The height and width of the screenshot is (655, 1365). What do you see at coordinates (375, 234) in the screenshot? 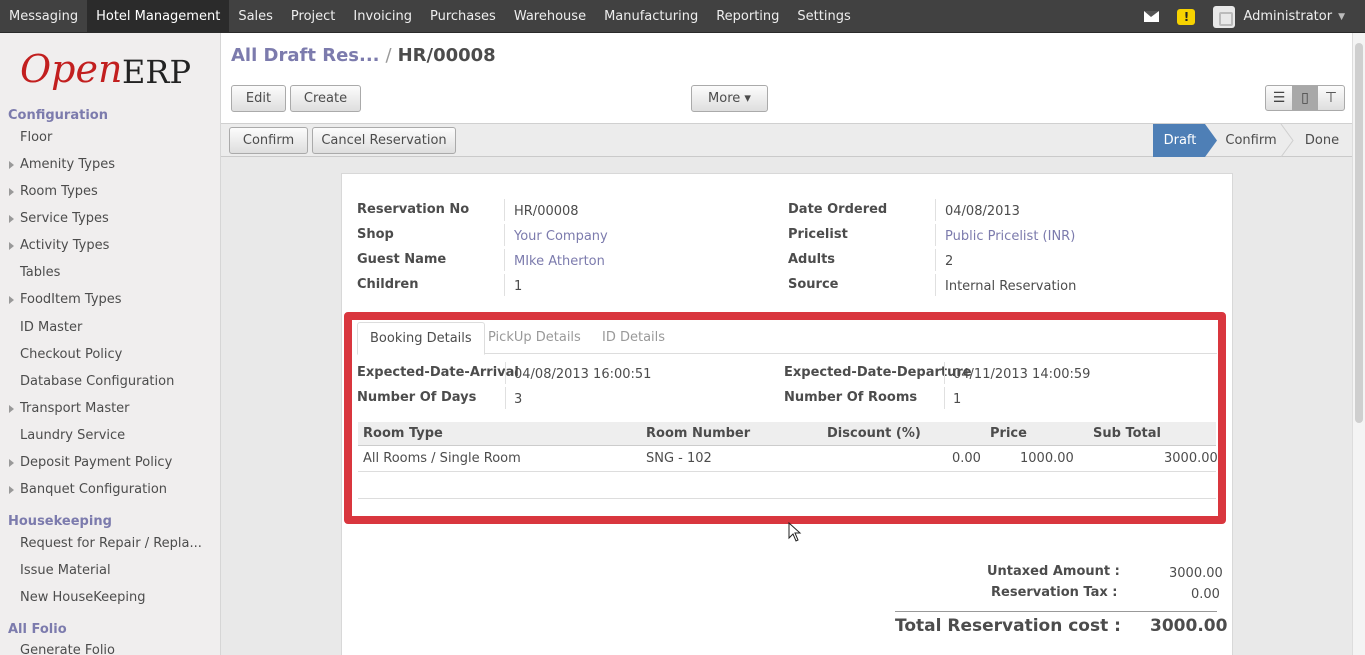
I see `shop-label: Shop` at bounding box center [375, 234].